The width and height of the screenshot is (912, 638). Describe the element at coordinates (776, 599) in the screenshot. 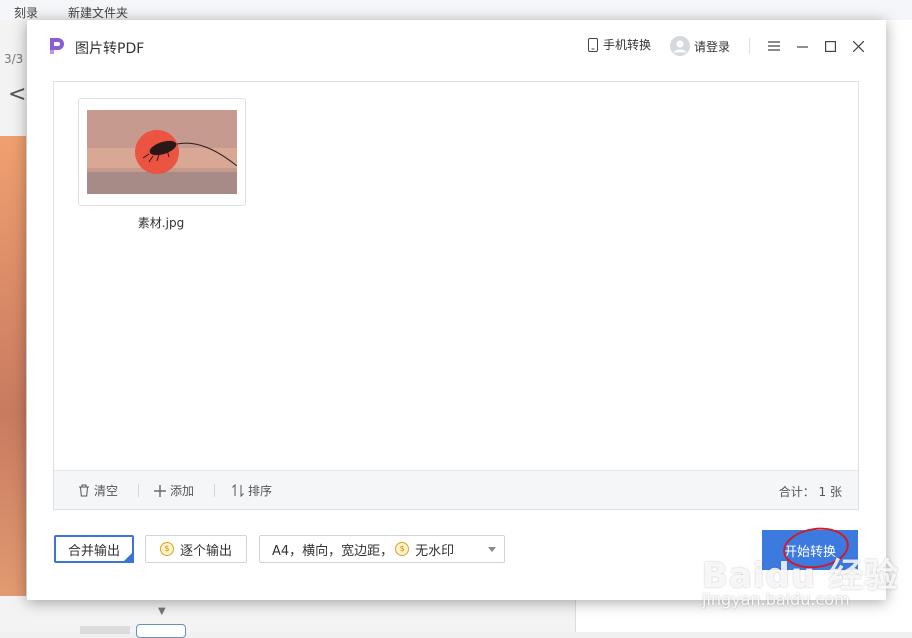

I see `baidu-watermark-url: jingyan.baidu.com` at that location.